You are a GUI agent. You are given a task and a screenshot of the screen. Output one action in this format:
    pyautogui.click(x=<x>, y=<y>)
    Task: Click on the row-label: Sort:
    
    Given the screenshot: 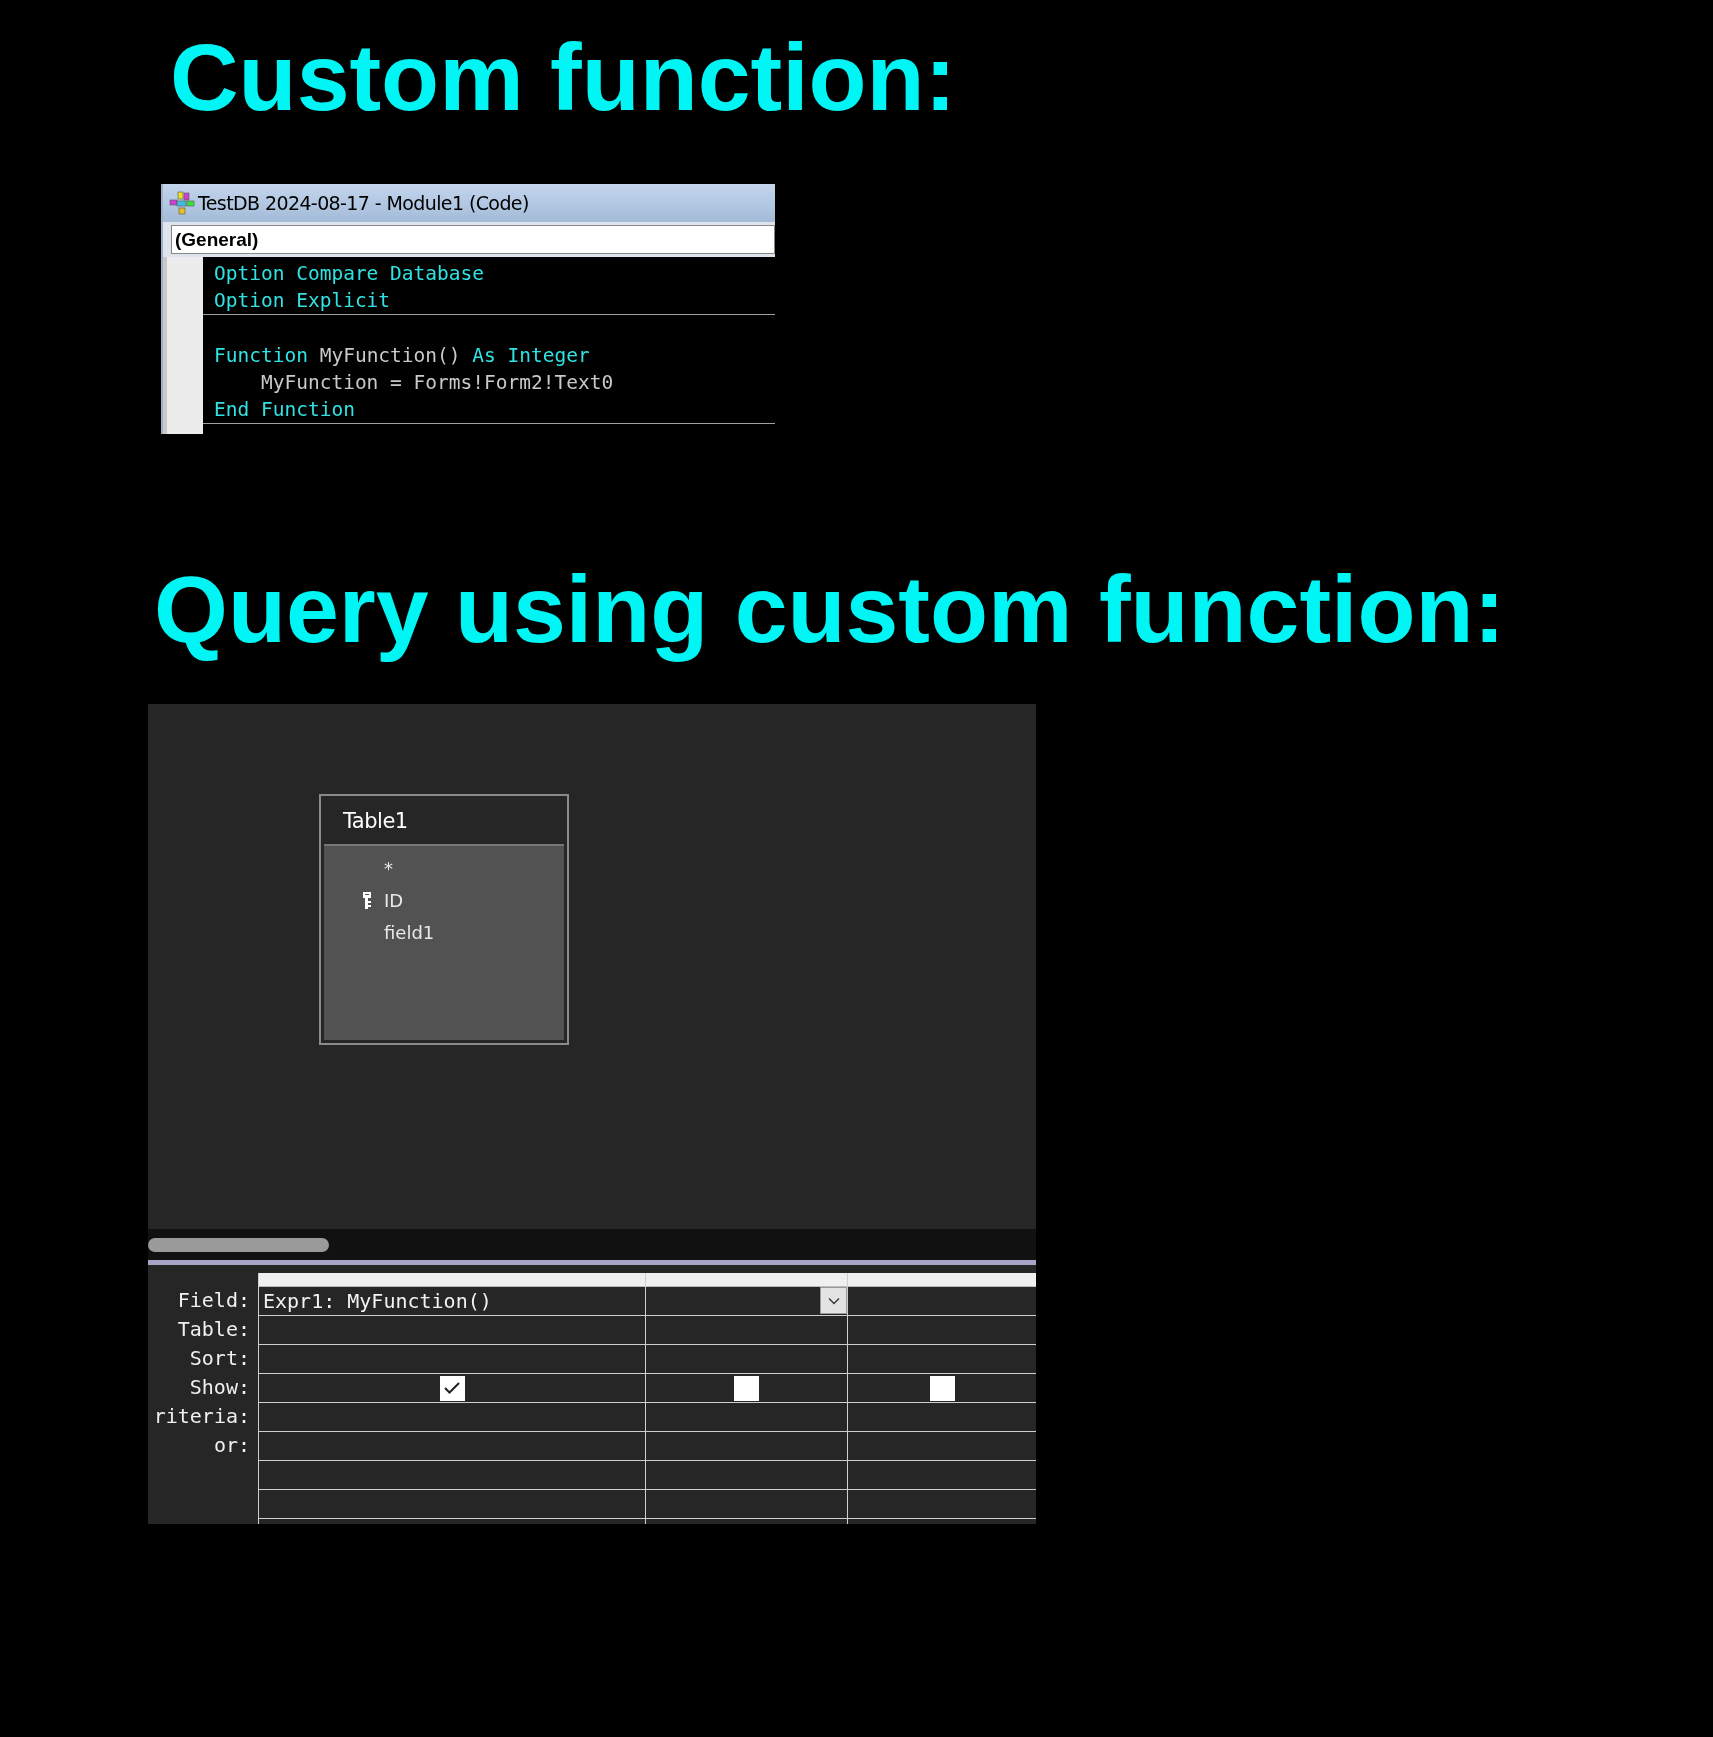 What is the action you would take?
    pyautogui.click(x=219, y=1358)
    